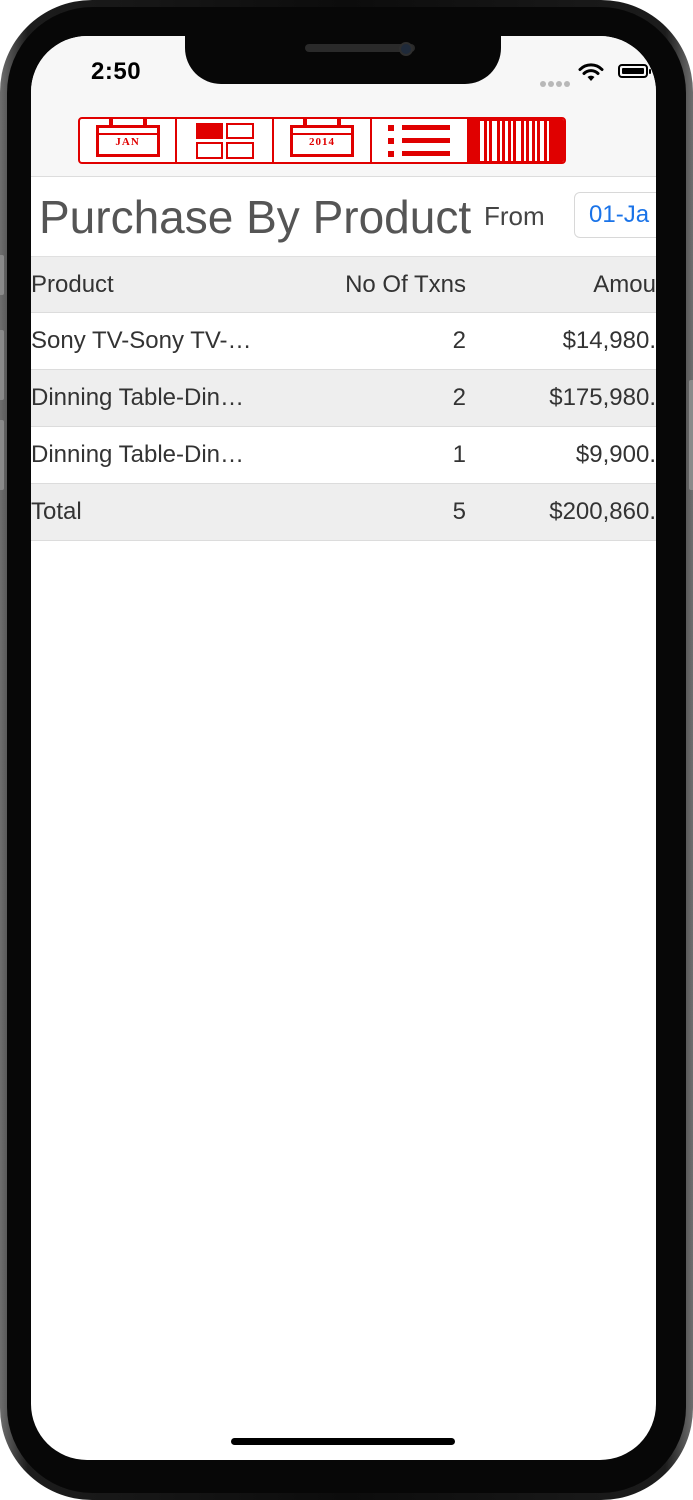 The width and height of the screenshot is (693, 1500). I want to click on segment-month-view: JAN, so click(129, 140).